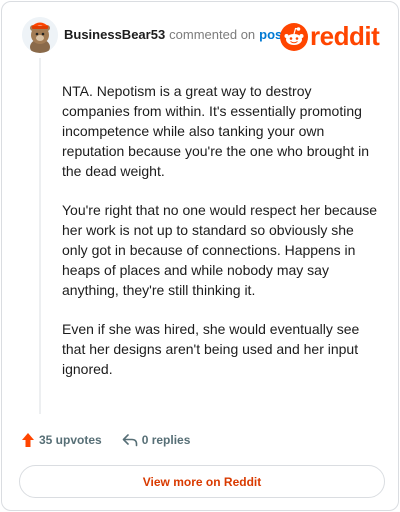 The width and height of the screenshot is (400, 512). Describe the element at coordinates (202, 481) in the screenshot. I see `view-more-on-reddit-button: View more on Reddit` at that location.